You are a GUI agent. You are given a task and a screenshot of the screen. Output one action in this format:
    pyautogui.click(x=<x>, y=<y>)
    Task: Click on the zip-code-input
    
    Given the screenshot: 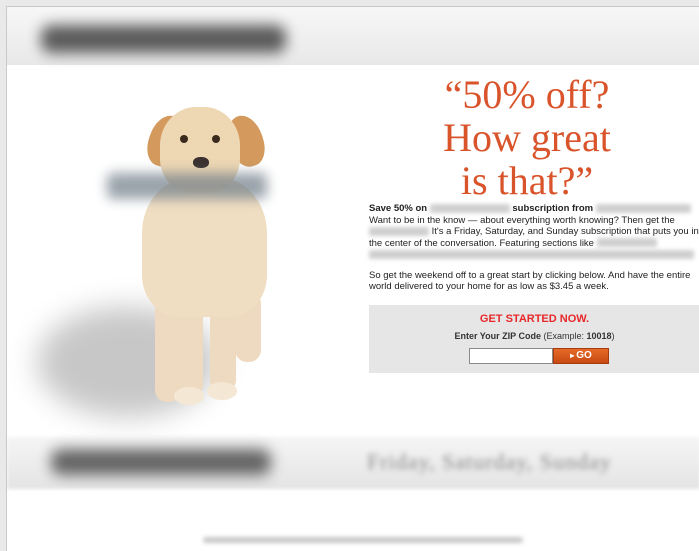 What is the action you would take?
    pyautogui.click(x=511, y=356)
    